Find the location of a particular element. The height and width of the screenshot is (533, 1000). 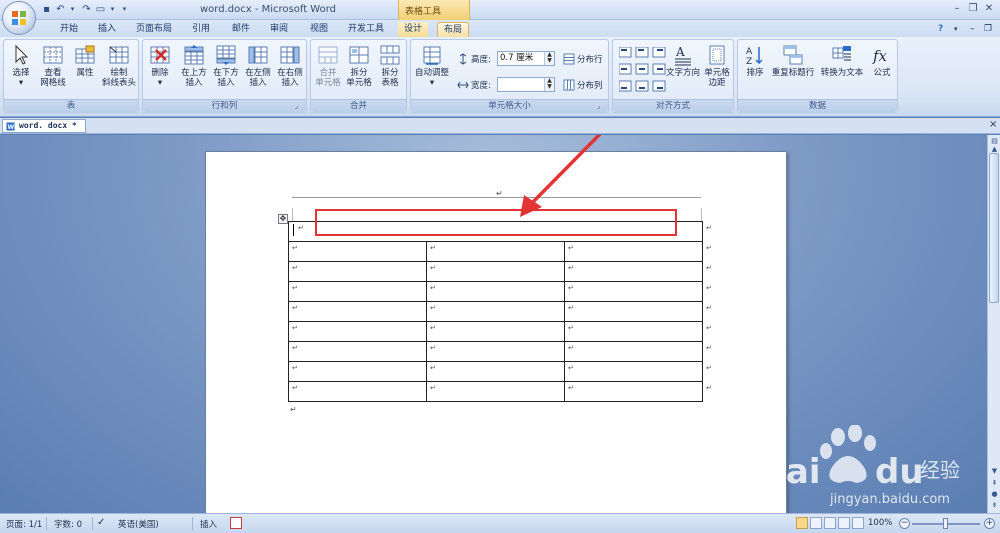

table: ↵ ↵ ↵ ↵ ↵ ↵ ↵ ↵ ↵ ↵ ↵ ↵ ↵ ↵ ↵ ↵ ↵ ↵ ↵ ↵ ↵ ↵ ↵ ↵ ↵ ↵ ↵ ↵ ↵ ↵ ↵ ↵ ↵ ↵ is located at coordinates (502, 311).